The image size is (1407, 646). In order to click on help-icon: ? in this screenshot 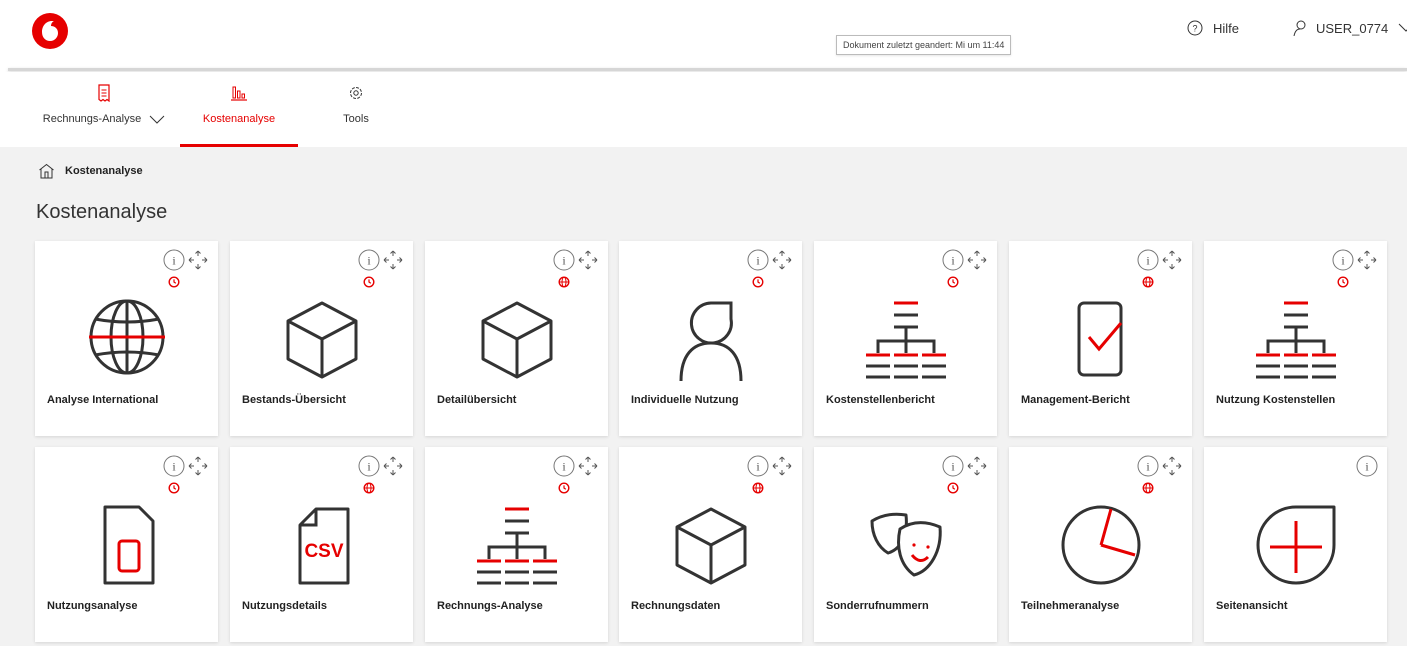, I will do `click(1195, 28)`.